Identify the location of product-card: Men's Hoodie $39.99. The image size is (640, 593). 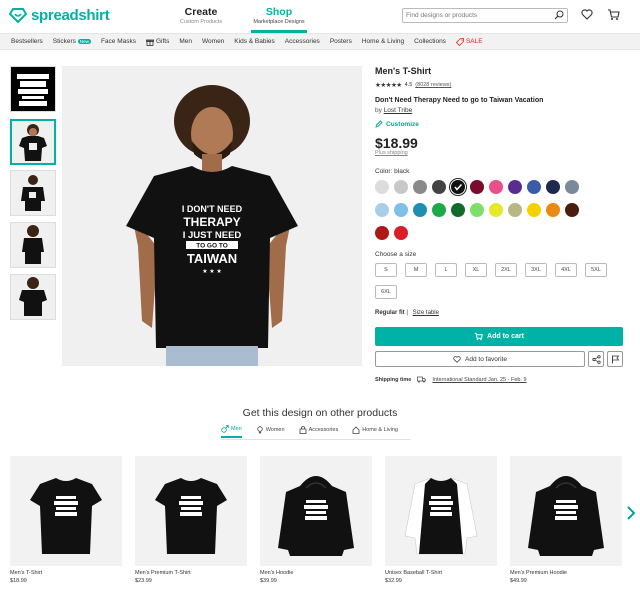
(316, 520).